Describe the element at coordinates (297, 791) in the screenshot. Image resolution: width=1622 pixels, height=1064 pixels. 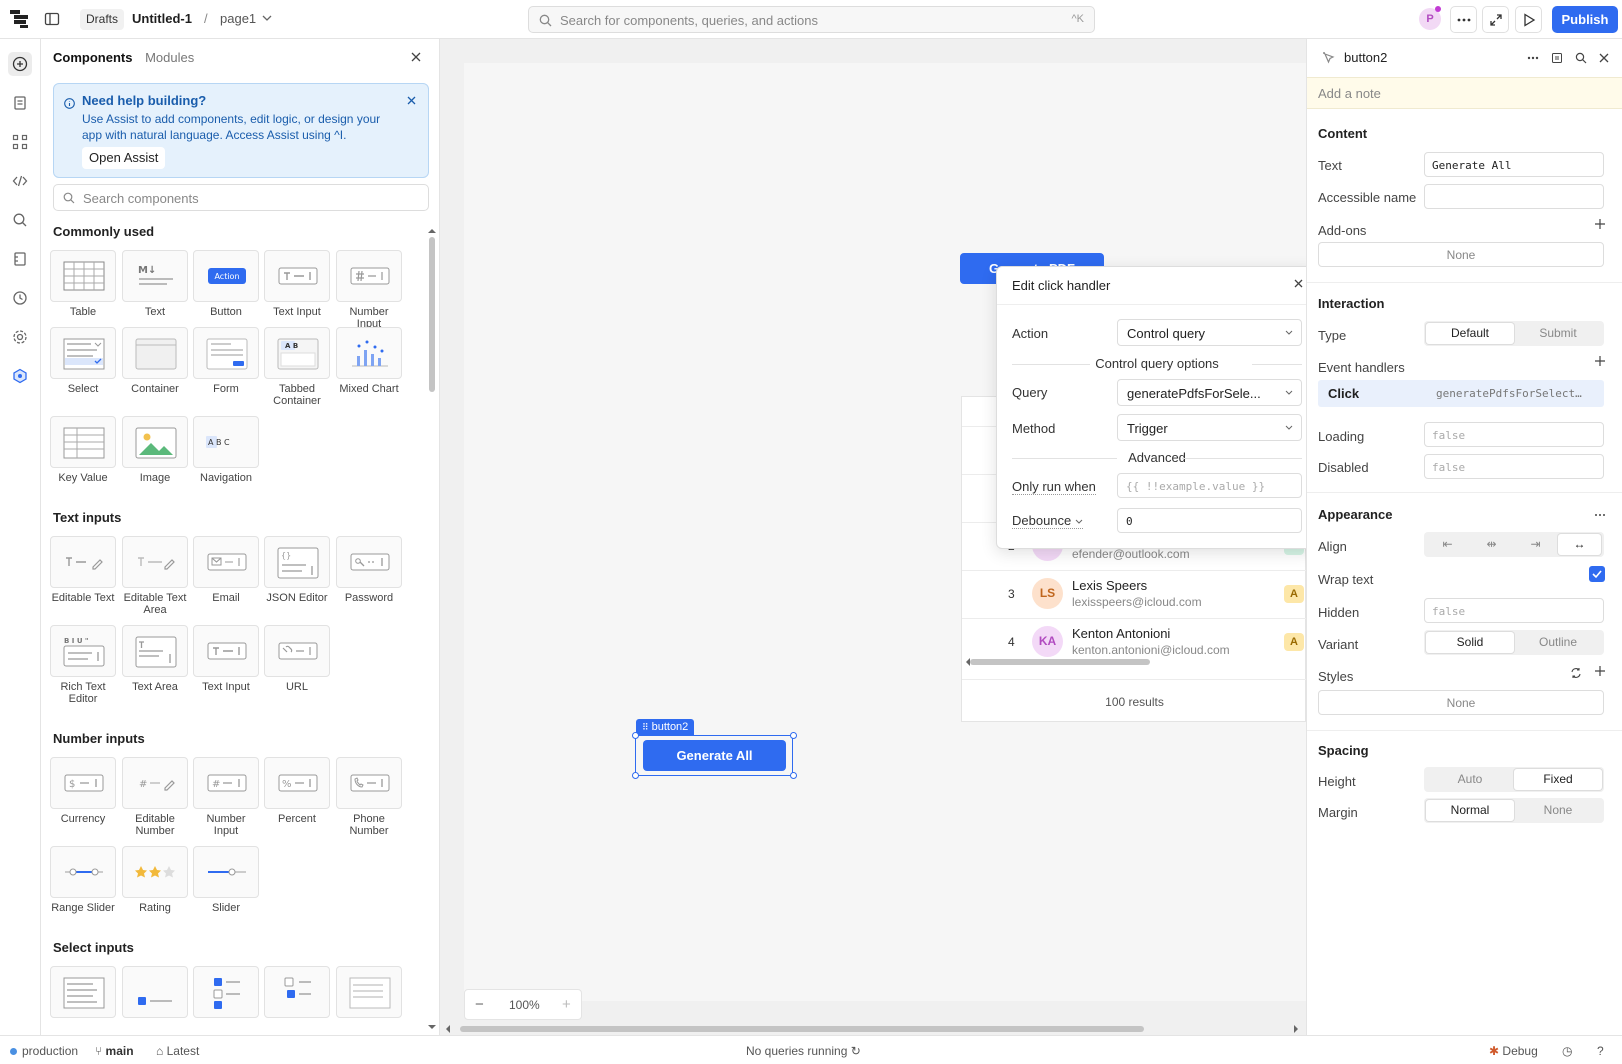
I see `component-percent: % Percent` at that location.